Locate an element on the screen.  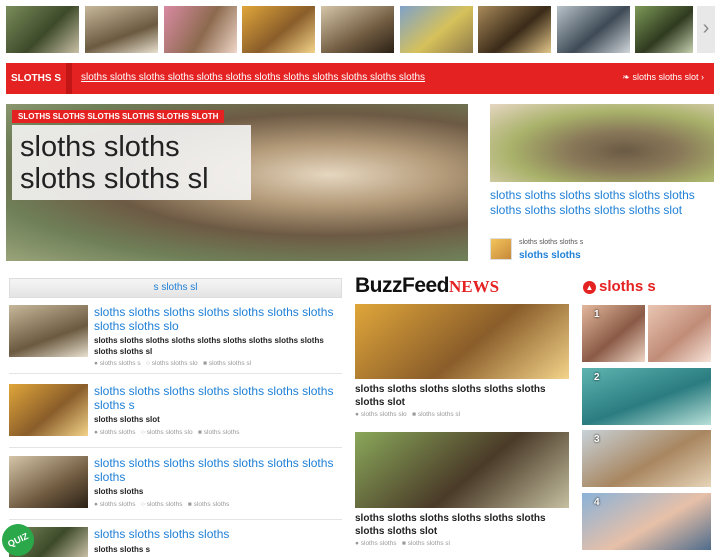
meta-time: sloths sloths is located at coordinates (164, 504).